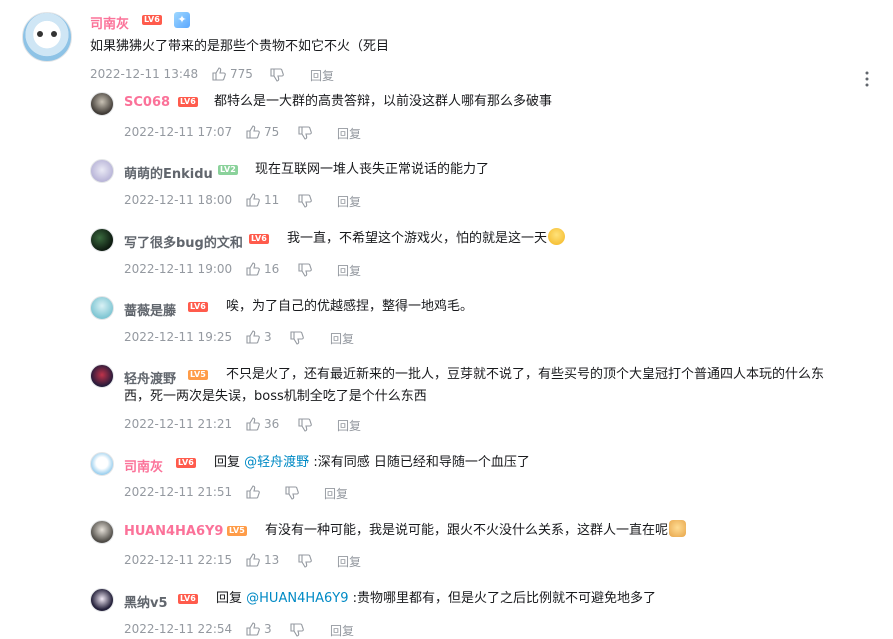 This screenshot has height=639, width=893. I want to click on reply-text-body: 有没有一种可能，我是说可能，跟火不火没什么关系，这群人一直在呢, so click(467, 530).